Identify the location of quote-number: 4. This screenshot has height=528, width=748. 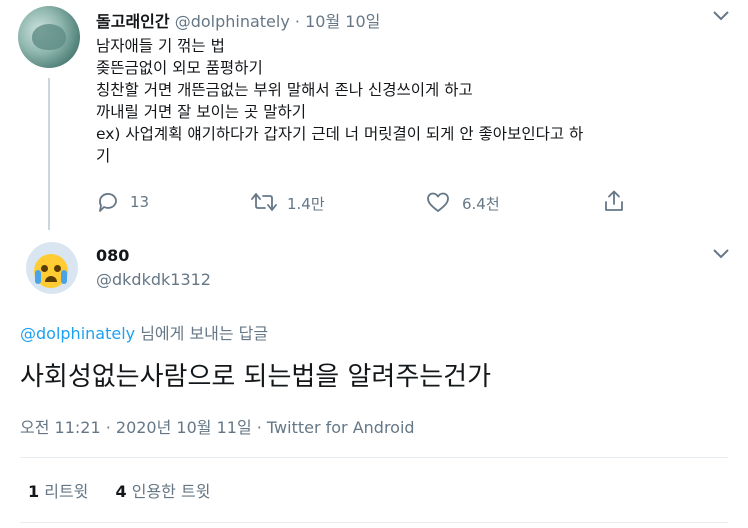
(121, 491).